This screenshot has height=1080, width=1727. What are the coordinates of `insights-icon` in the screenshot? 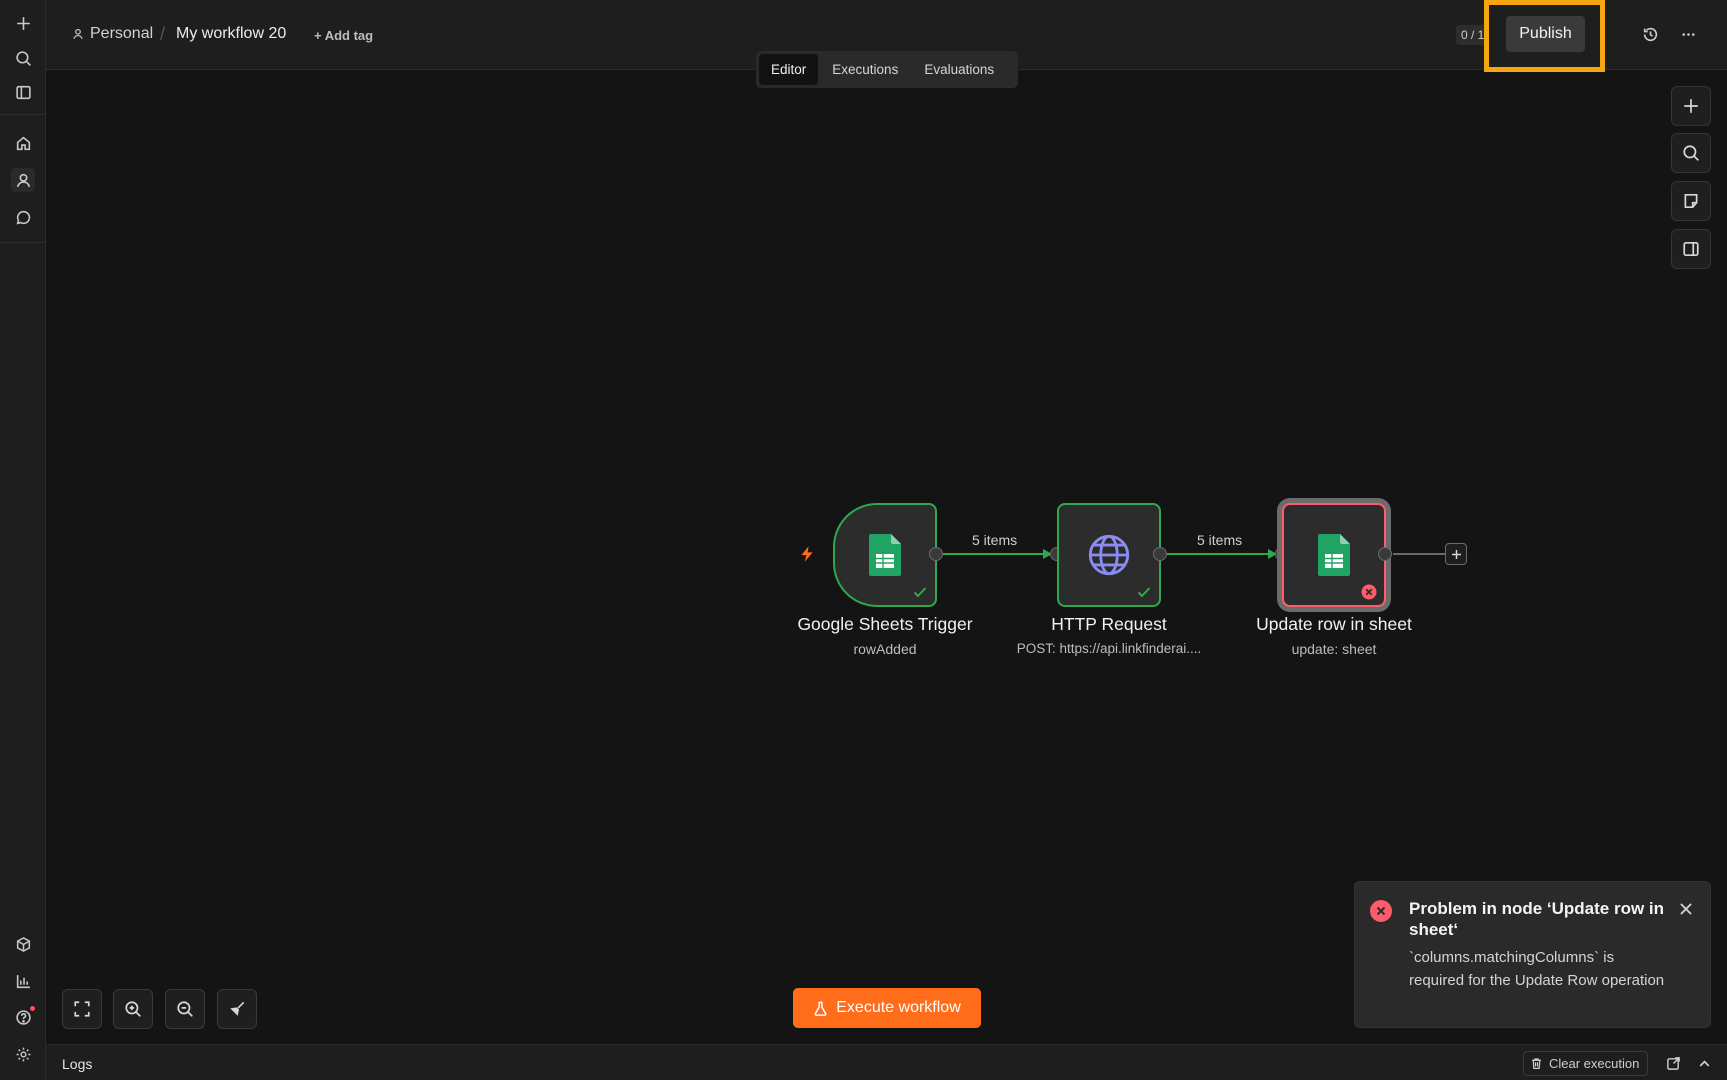 It's located at (23, 981).